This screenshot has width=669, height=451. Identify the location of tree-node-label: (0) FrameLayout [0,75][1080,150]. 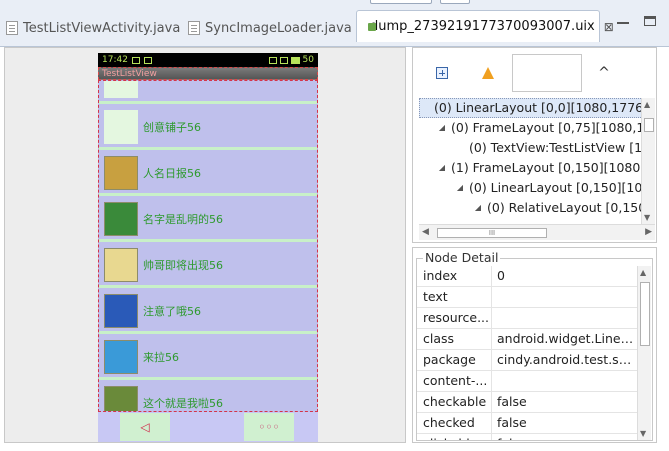
(546, 127).